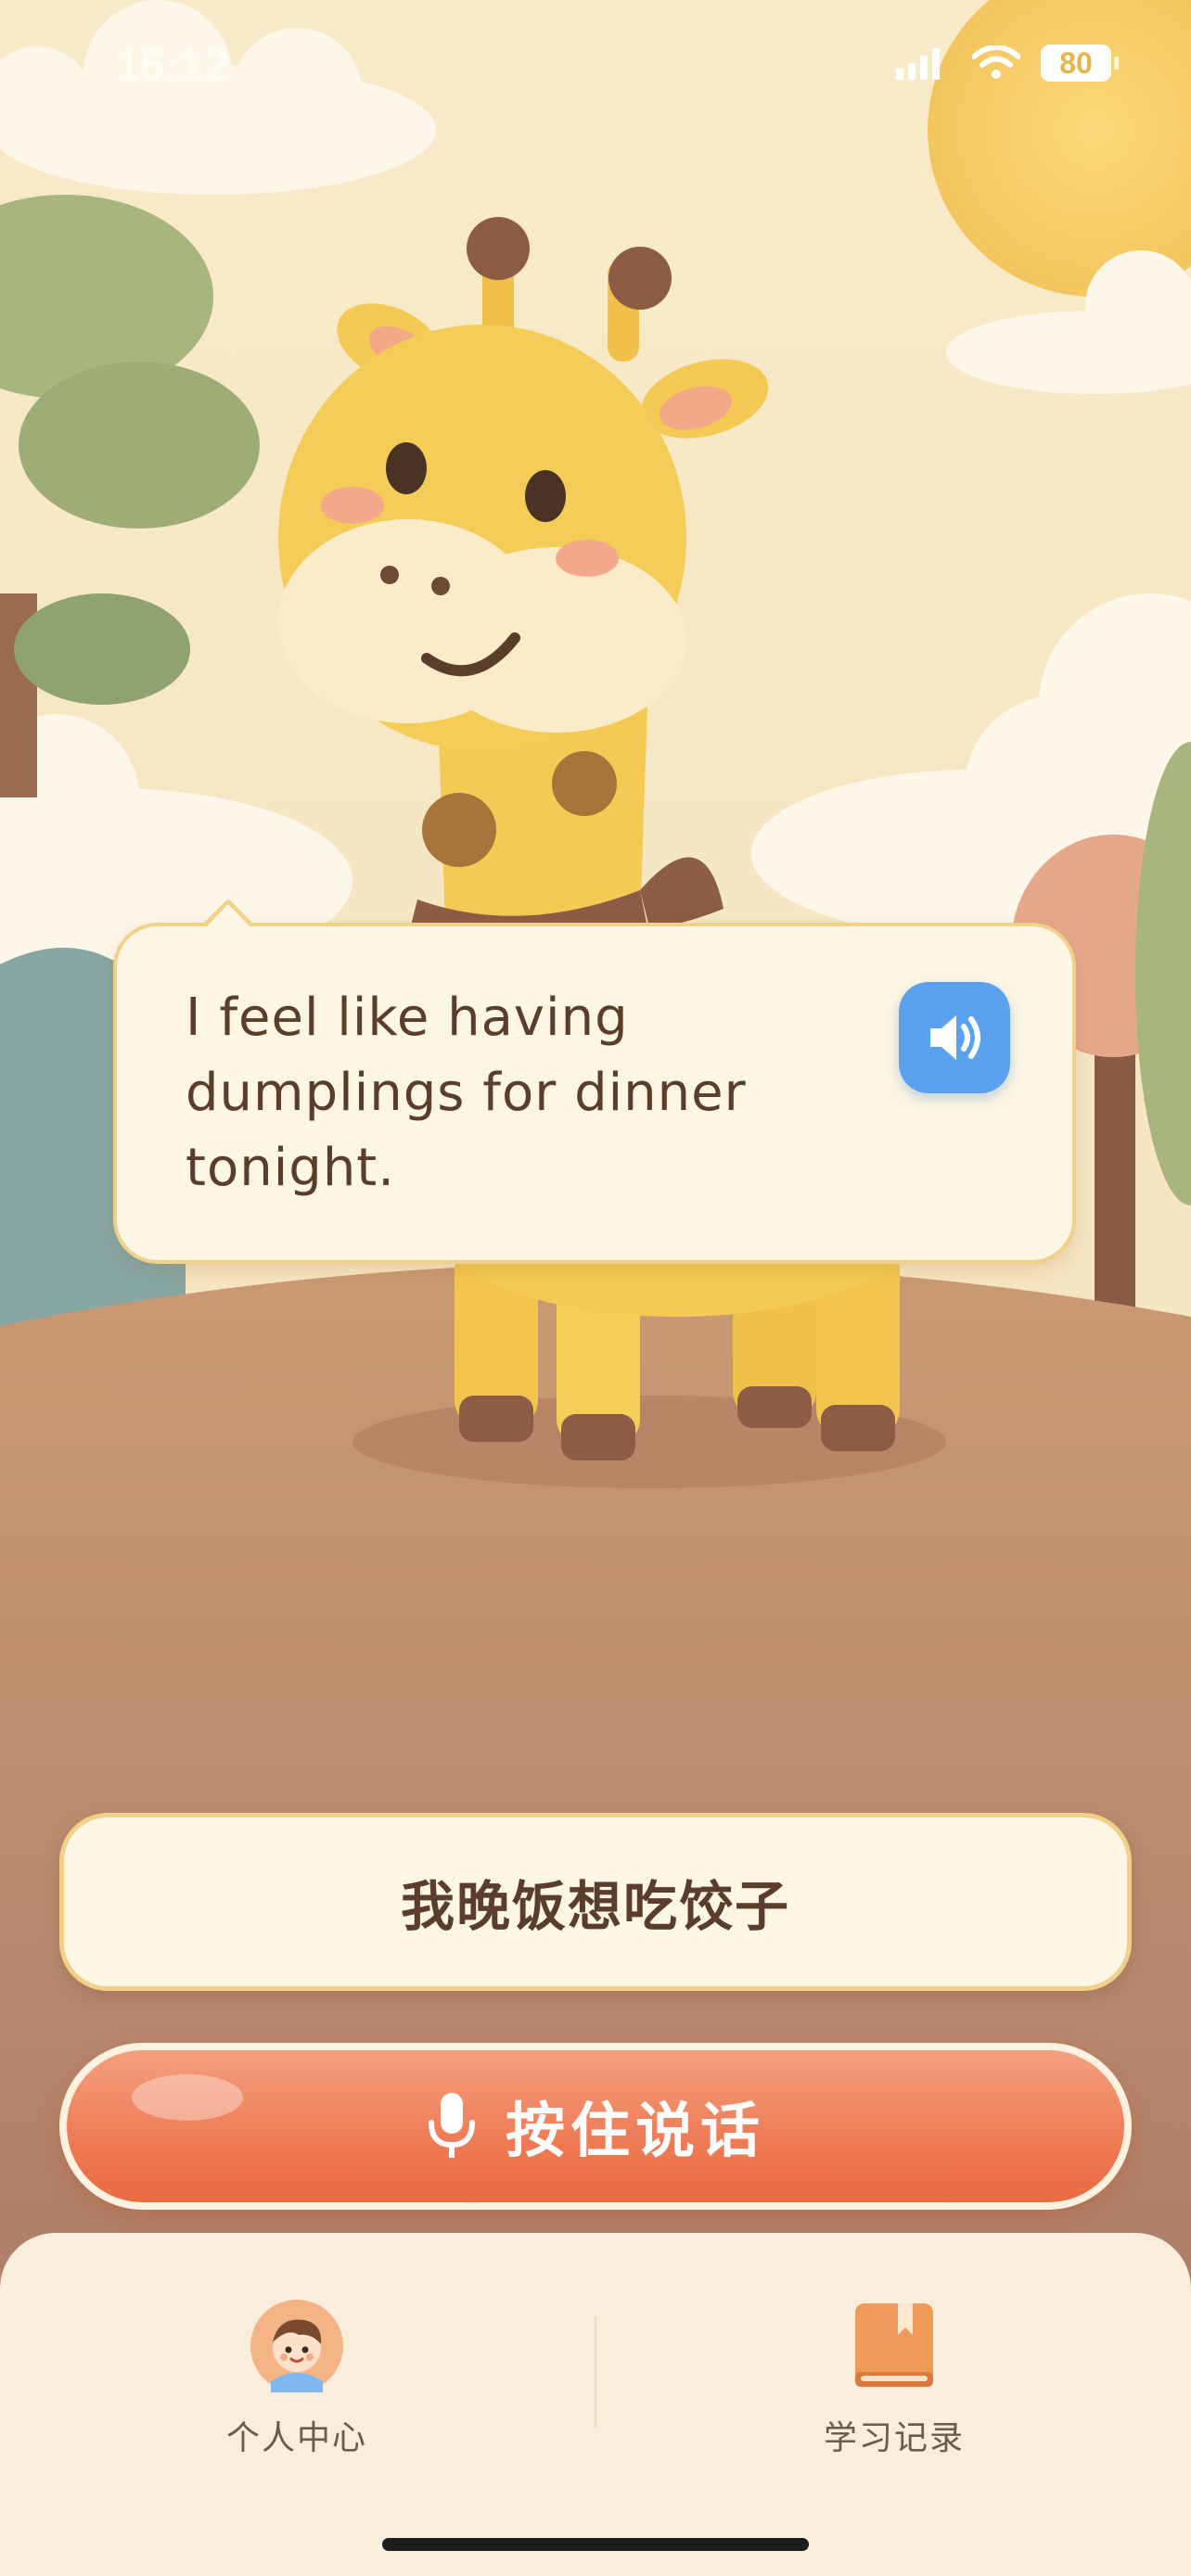  What do you see at coordinates (595, 2372) in the screenshot?
I see `tab-divider` at bounding box center [595, 2372].